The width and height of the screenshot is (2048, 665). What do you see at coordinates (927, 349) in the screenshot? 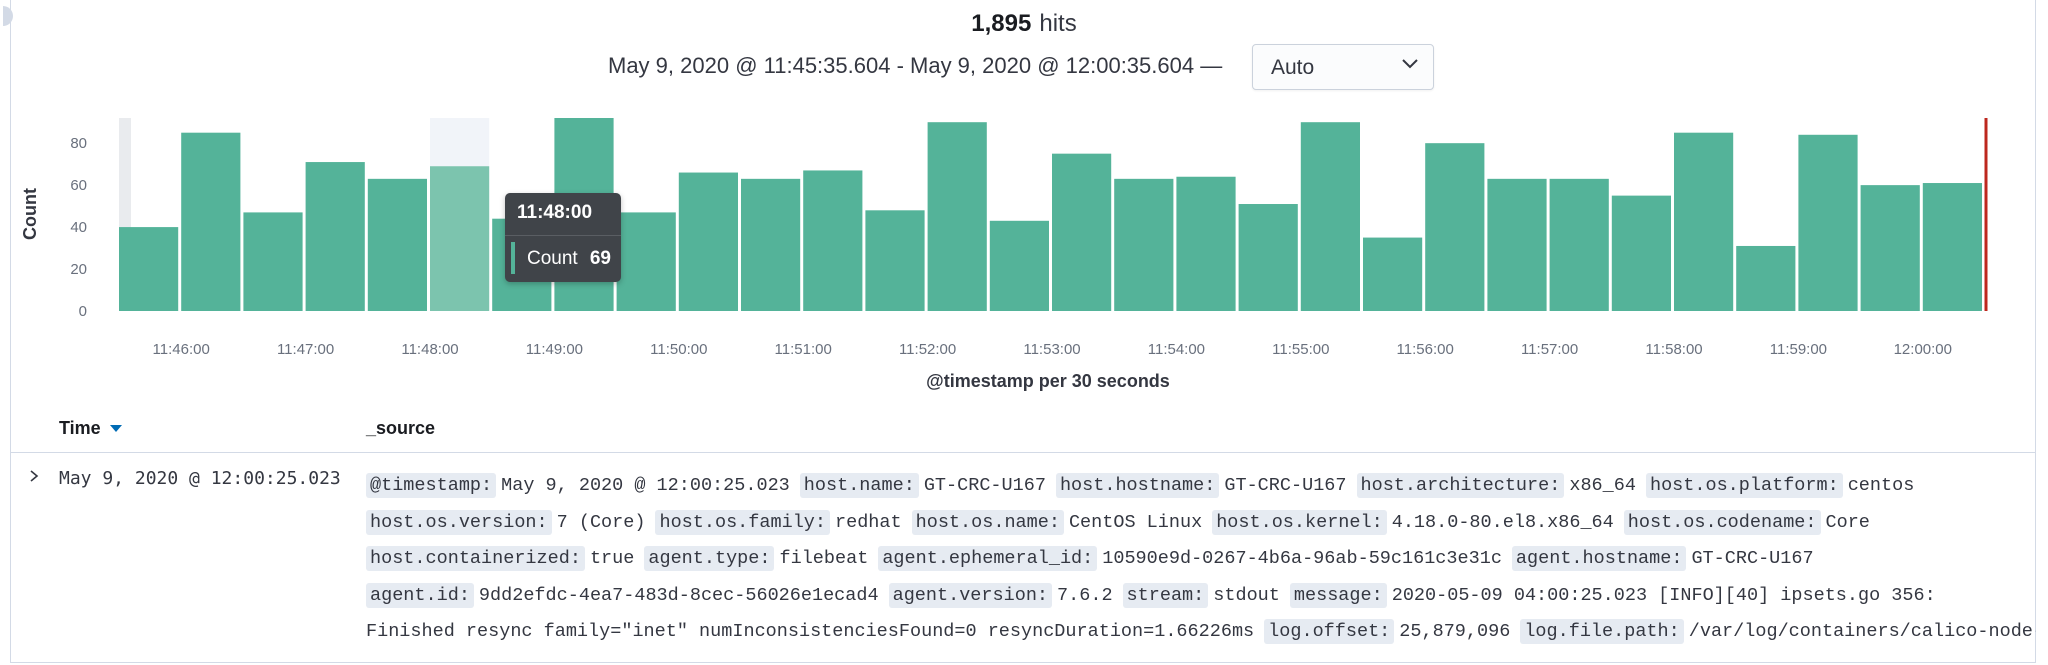
I see `x-tick-label: 11:52:00` at bounding box center [927, 349].